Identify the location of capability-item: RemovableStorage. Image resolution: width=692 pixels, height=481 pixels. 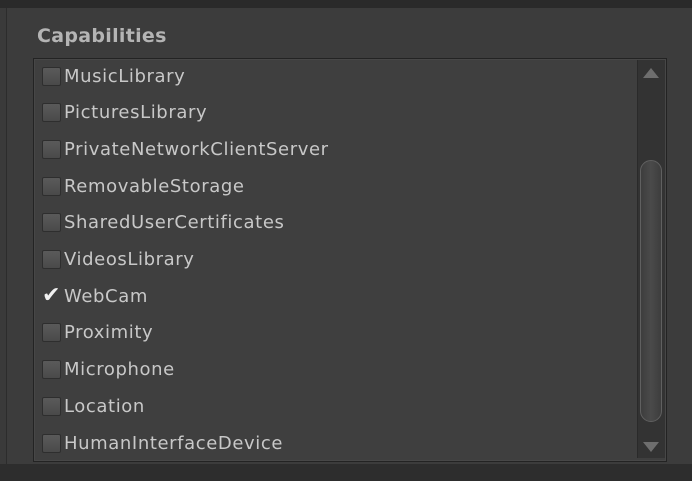
(143, 186).